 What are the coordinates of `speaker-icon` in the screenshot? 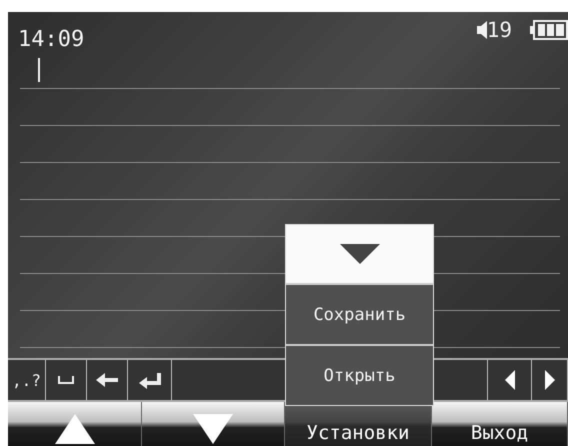 It's located at (481, 30).